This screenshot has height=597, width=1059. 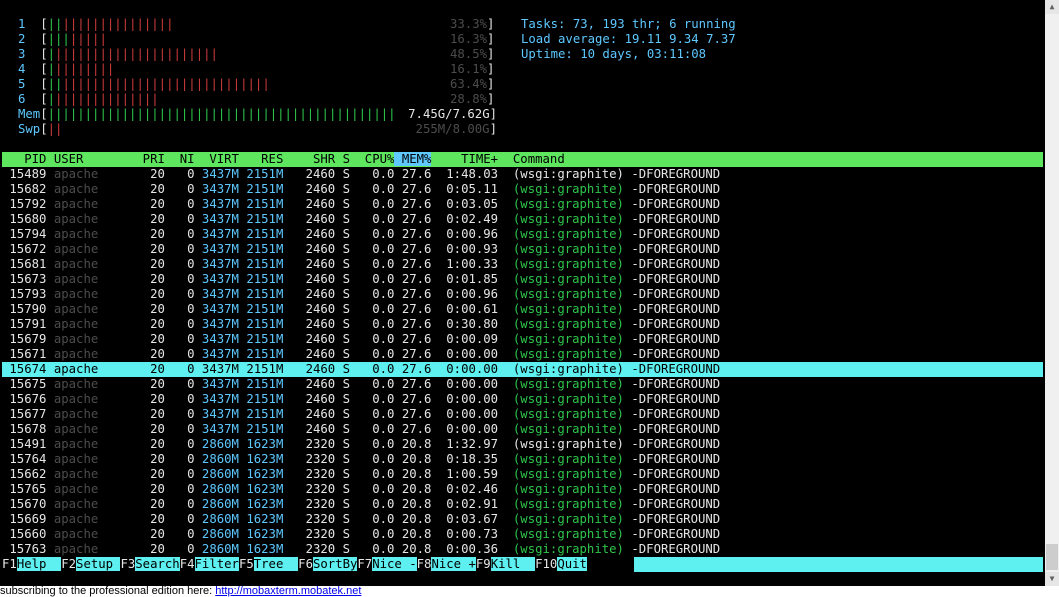 I want to click on column-header-cpu: CPU%, so click(x=372, y=159).